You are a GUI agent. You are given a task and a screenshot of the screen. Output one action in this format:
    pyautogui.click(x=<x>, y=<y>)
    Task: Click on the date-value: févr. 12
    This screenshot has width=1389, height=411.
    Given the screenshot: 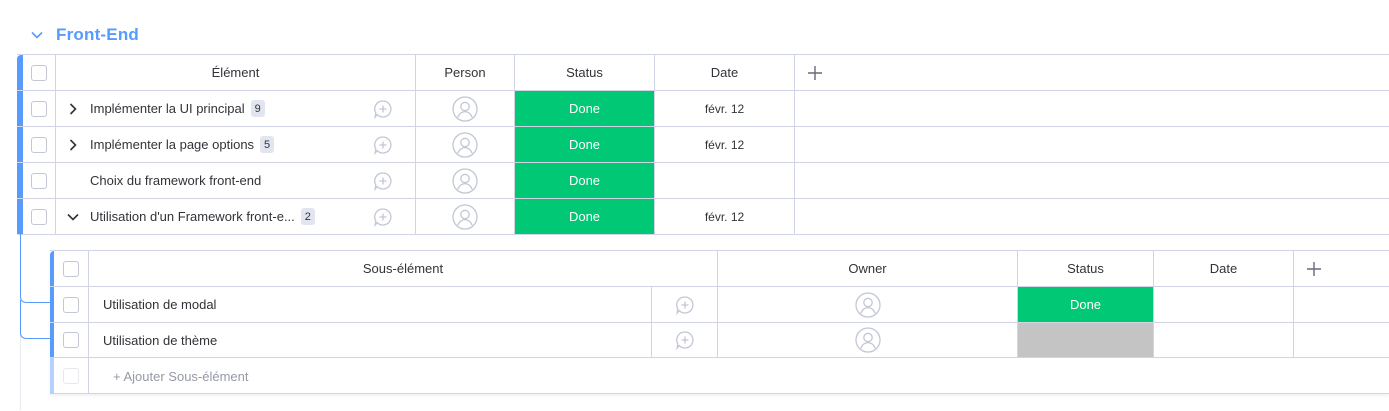 What is the action you would take?
    pyautogui.click(x=724, y=144)
    